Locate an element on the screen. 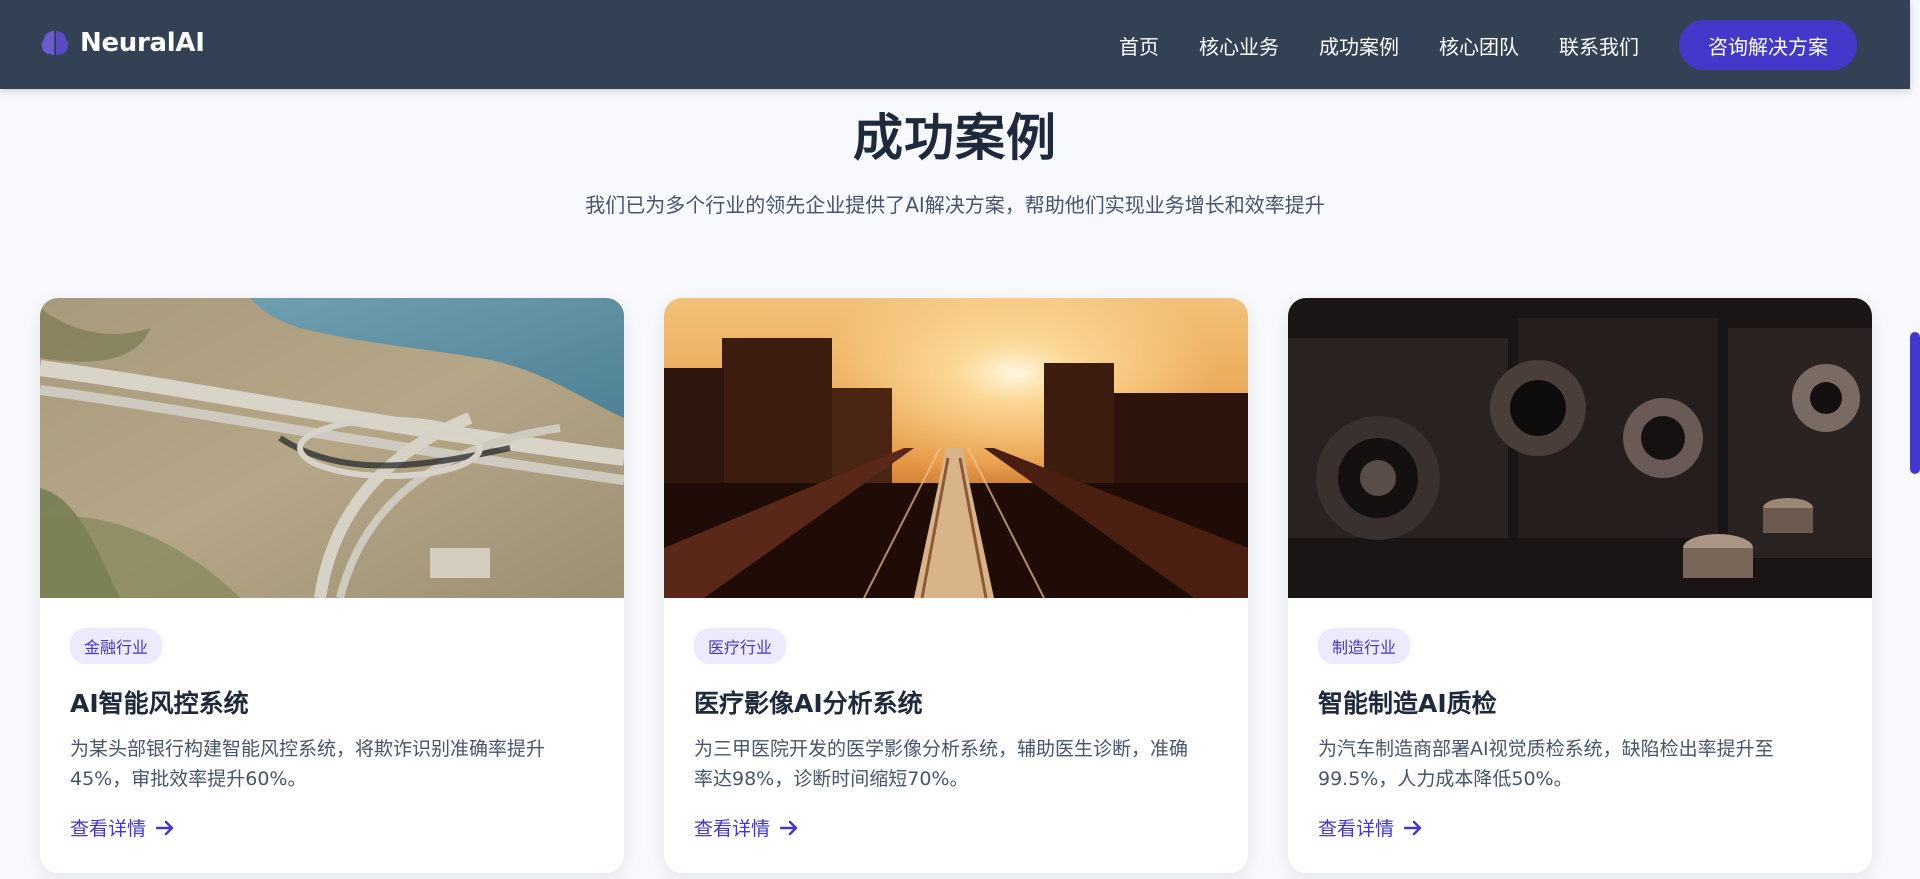  nav-menu: 首页 核心业务 成功案例 核心团队 联系我们 咨询解决方案 is located at coordinates (1488, 45).